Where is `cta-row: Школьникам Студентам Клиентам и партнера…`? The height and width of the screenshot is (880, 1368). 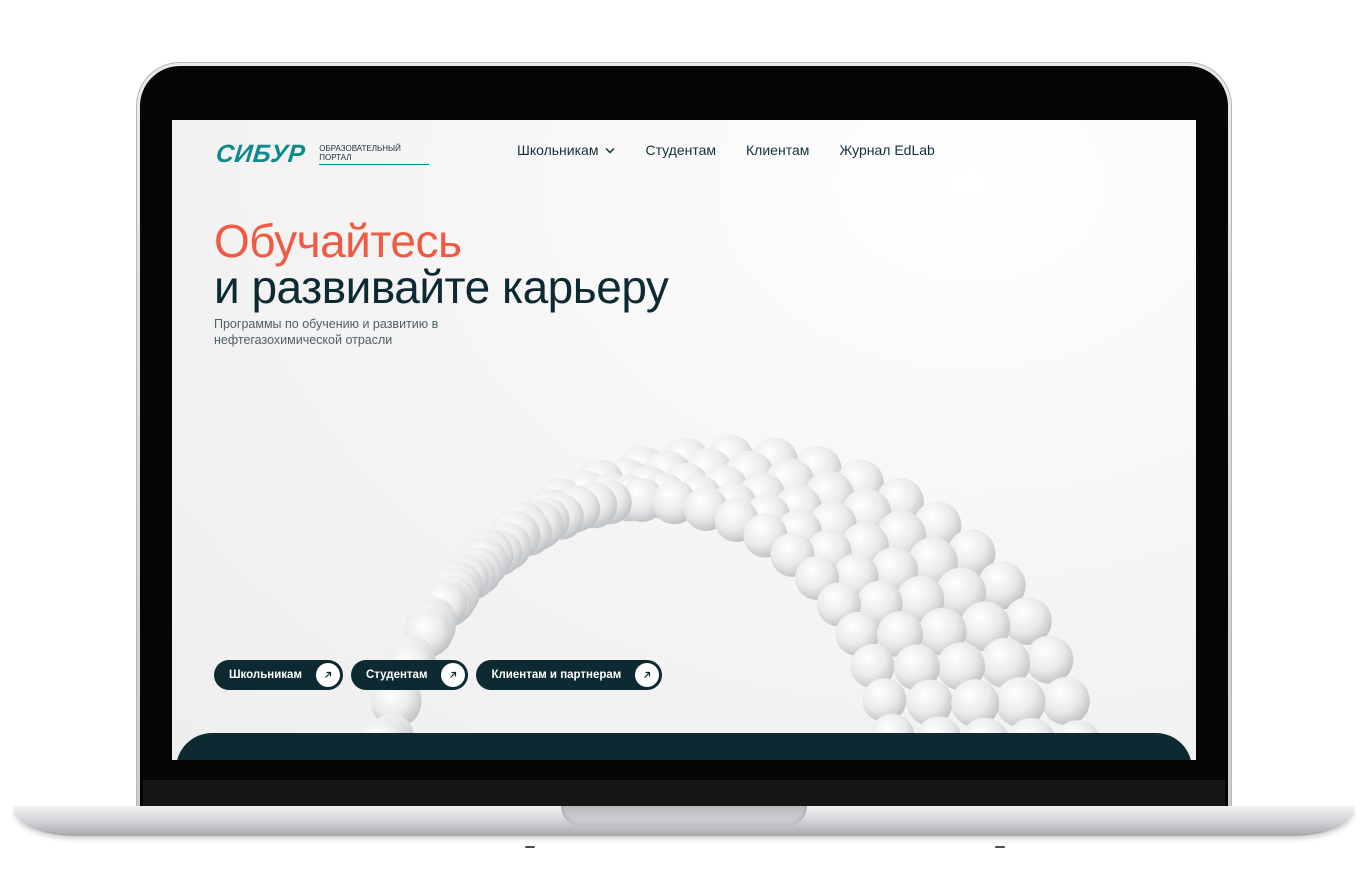 cta-row: Школьникам Студентам Клиентам и партнера… is located at coordinates (438, 675).